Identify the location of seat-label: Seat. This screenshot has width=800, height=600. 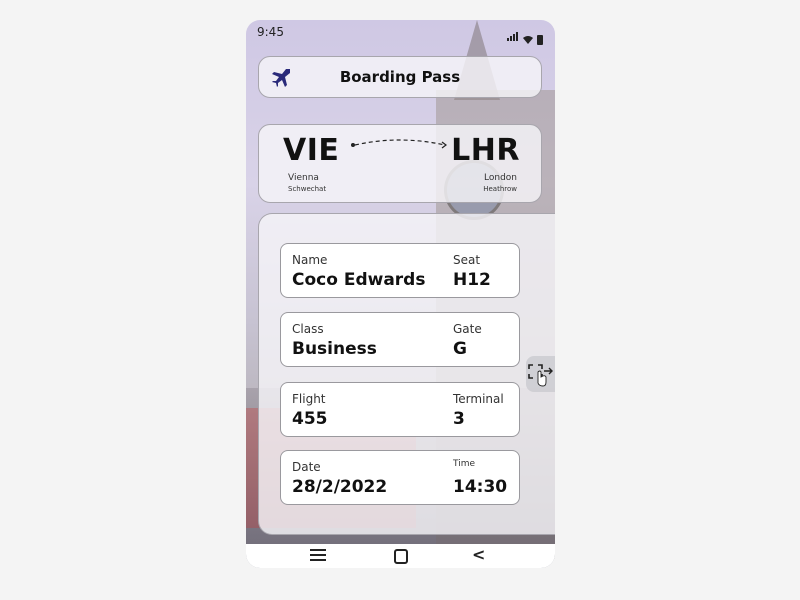
(467, 260).